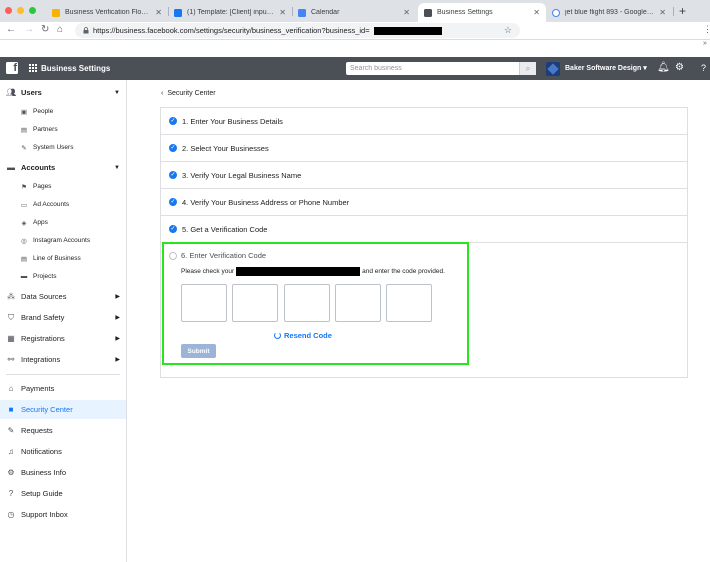 This screenshot has height=562, width=710. I want to click on new-tab-button: +, so click(682, 11).